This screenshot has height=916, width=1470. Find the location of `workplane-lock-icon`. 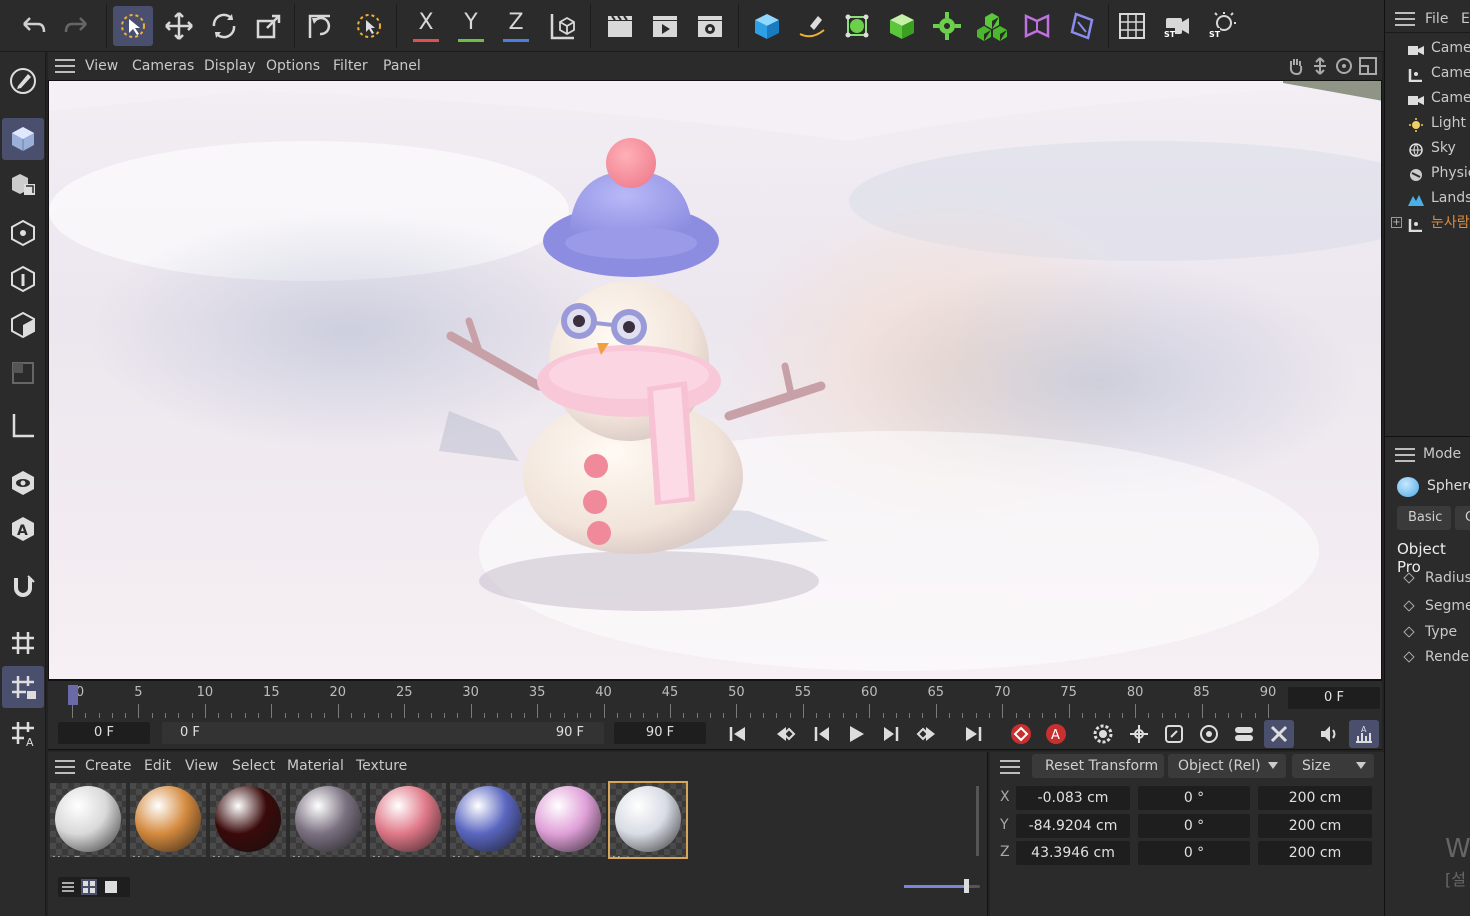

workplane-lock-icon is located at coordinates (23, 687).